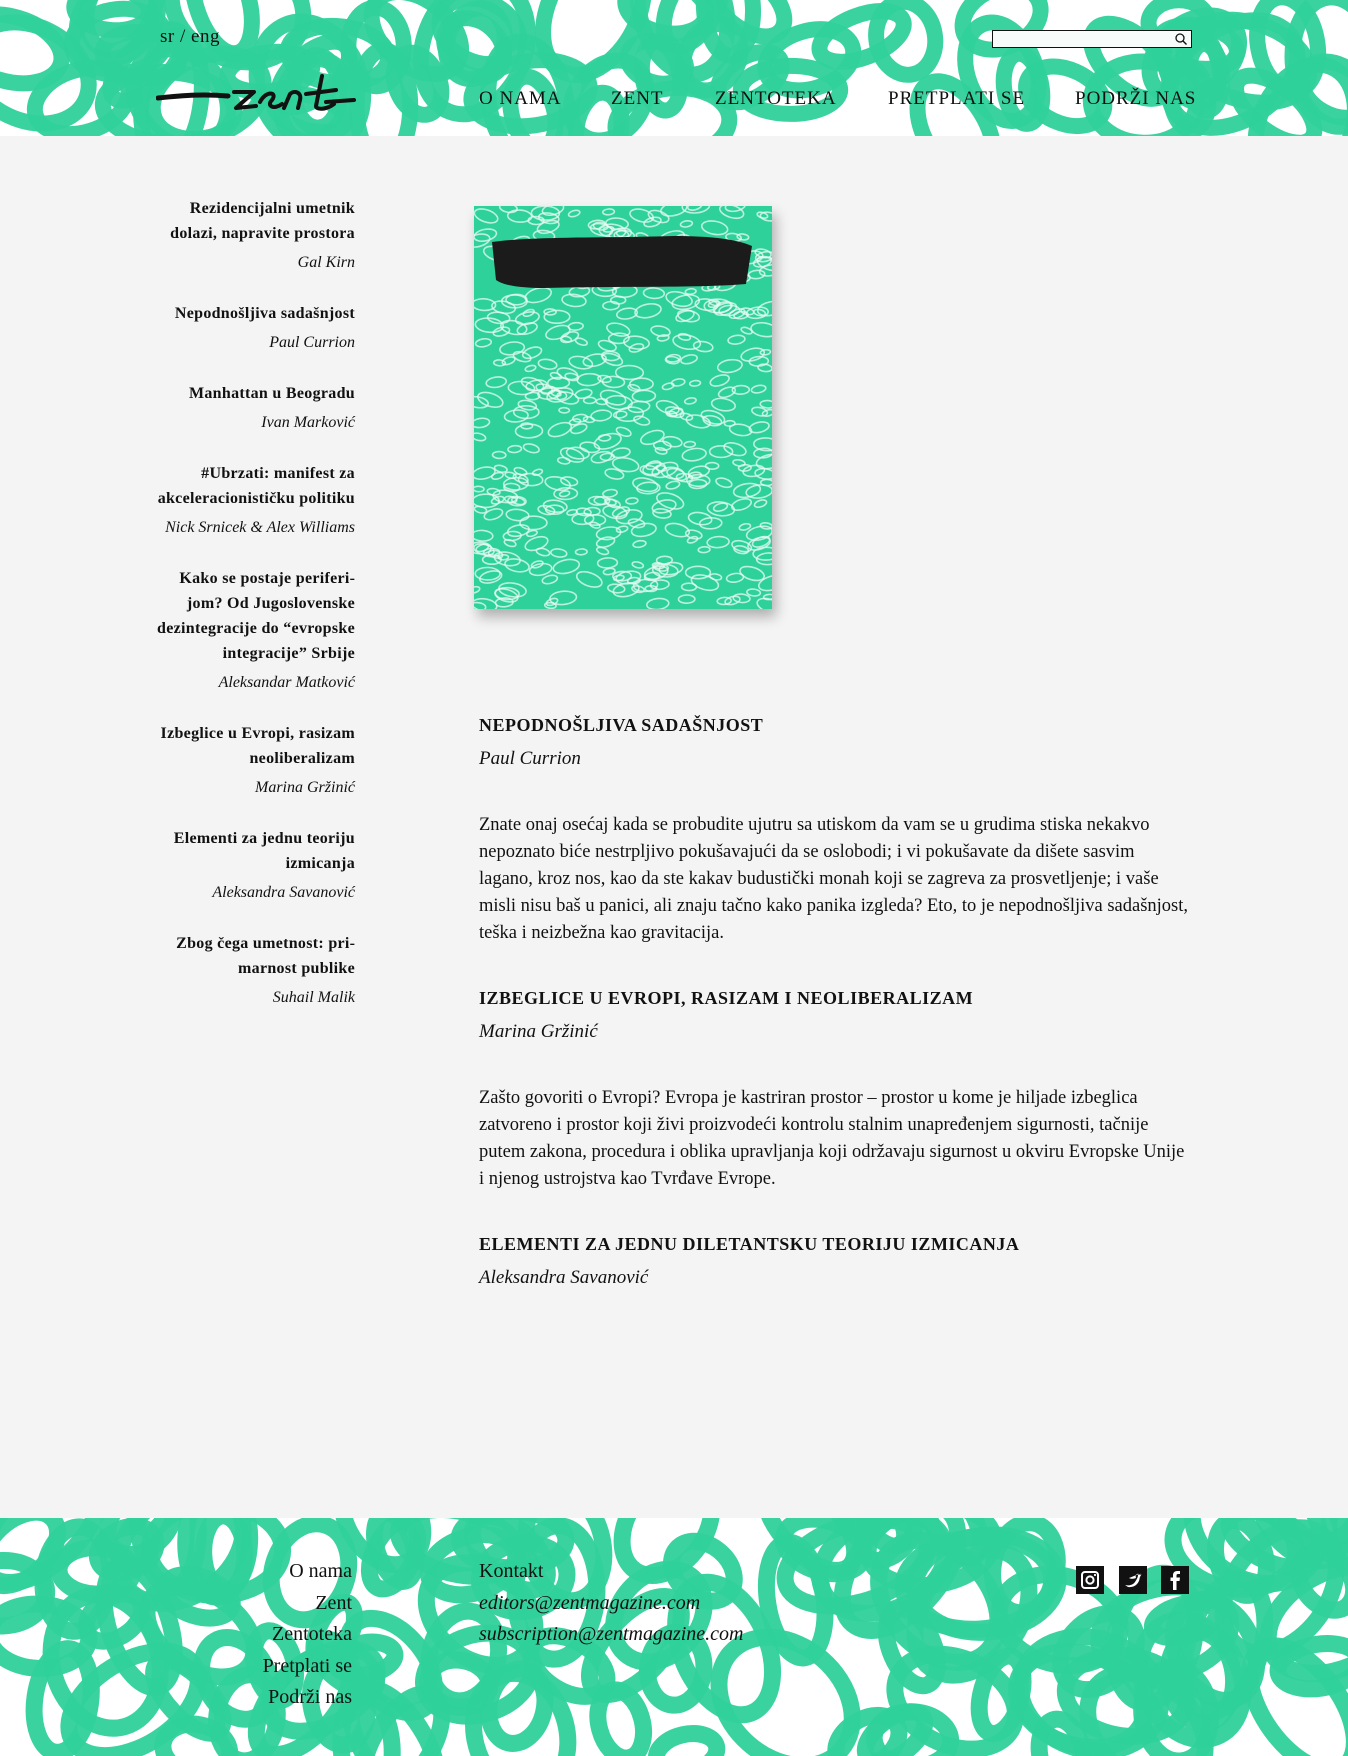 This screenshot has height=1756, width=1348. I want to click on article-title: NEPODNOŠLJIVA SADAŠNJOST, so click(835, 725).